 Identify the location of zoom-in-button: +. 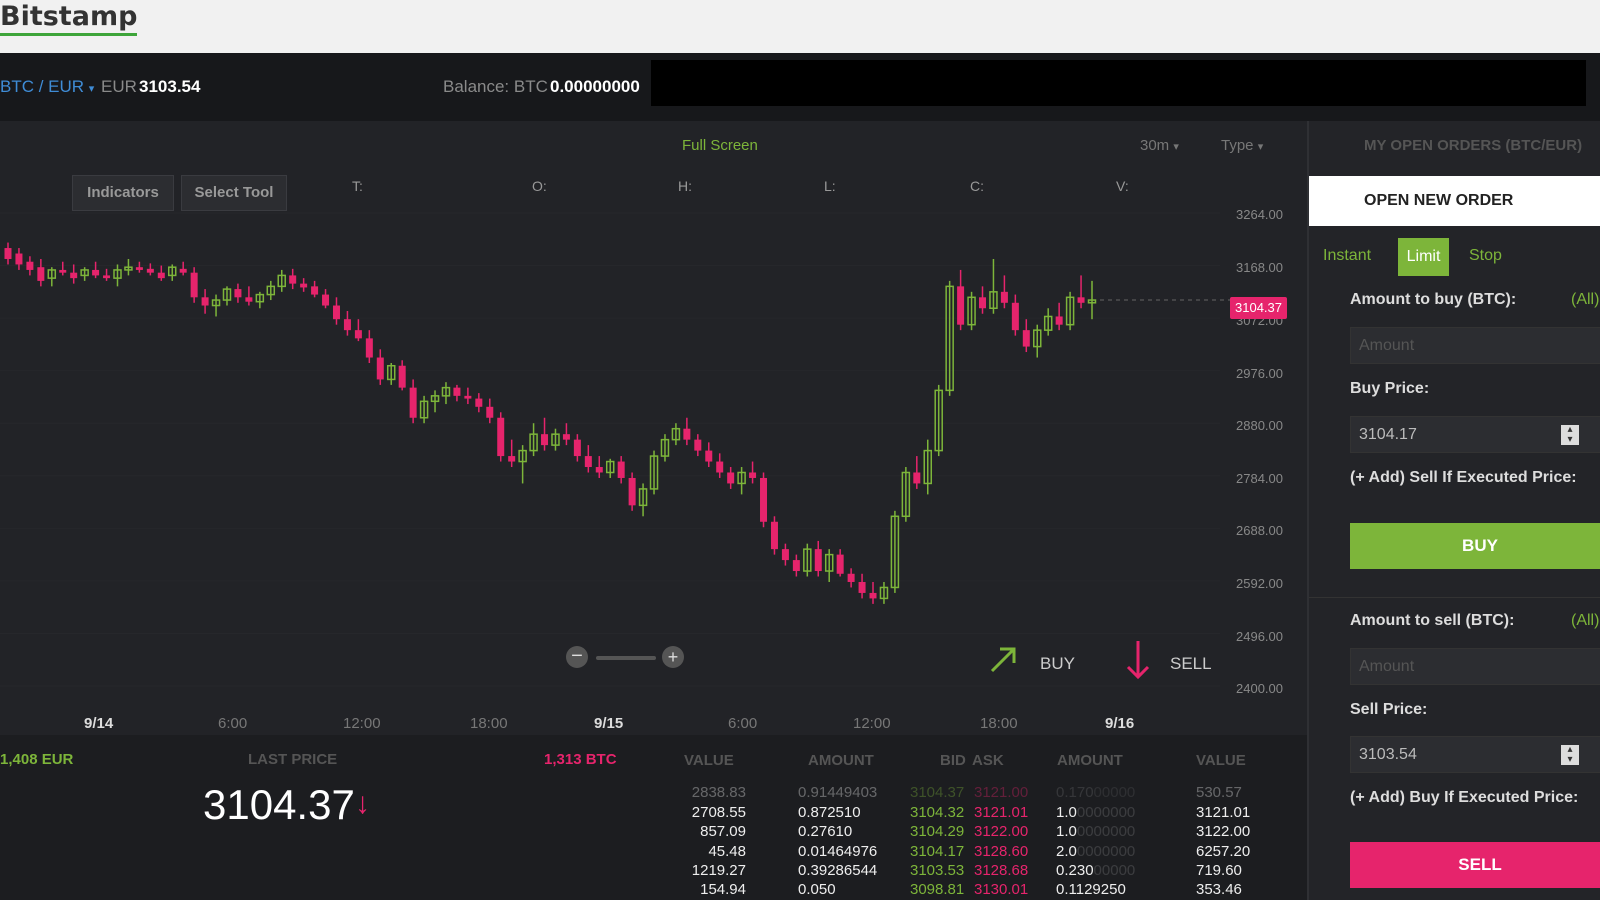
(673, 657).